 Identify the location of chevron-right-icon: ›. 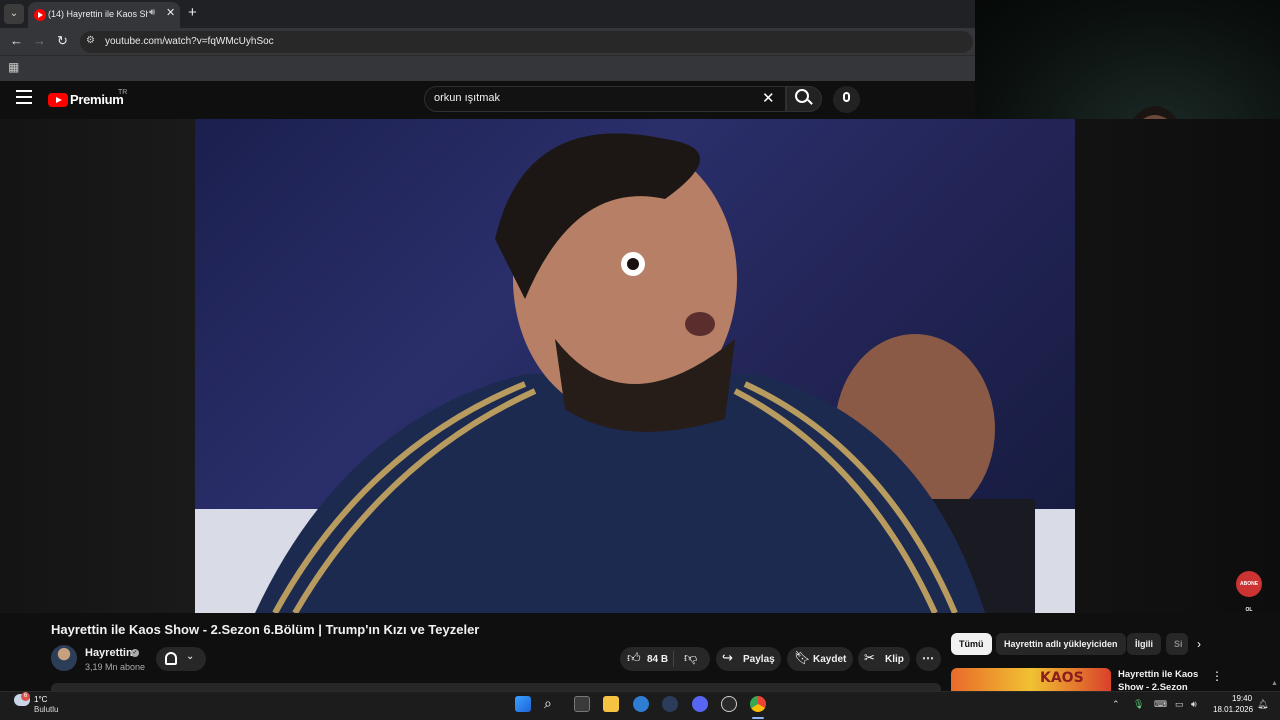
(1199, 644).